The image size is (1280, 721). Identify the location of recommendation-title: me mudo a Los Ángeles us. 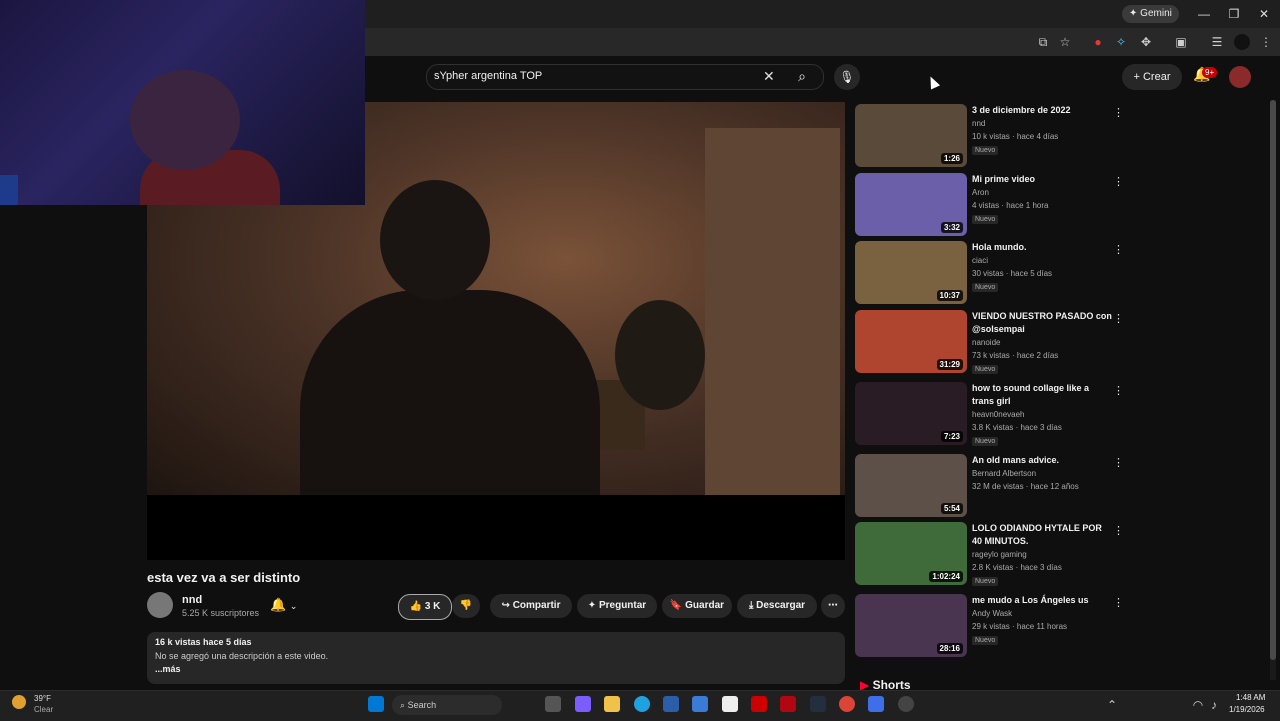
(1042, 600).